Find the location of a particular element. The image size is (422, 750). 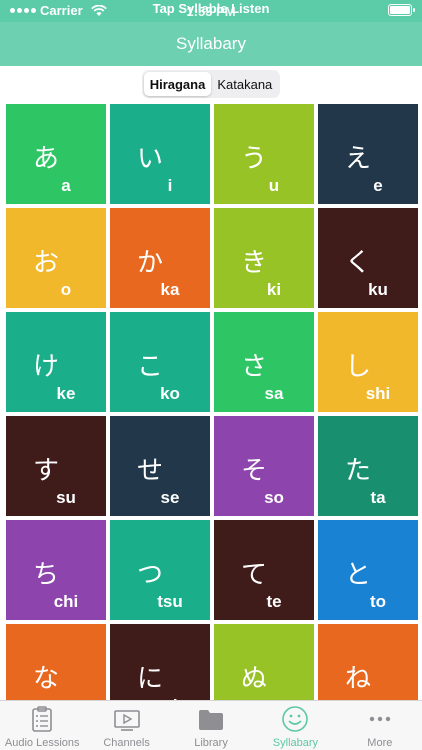

tile-kana: う is located at coordinates (253, 159).